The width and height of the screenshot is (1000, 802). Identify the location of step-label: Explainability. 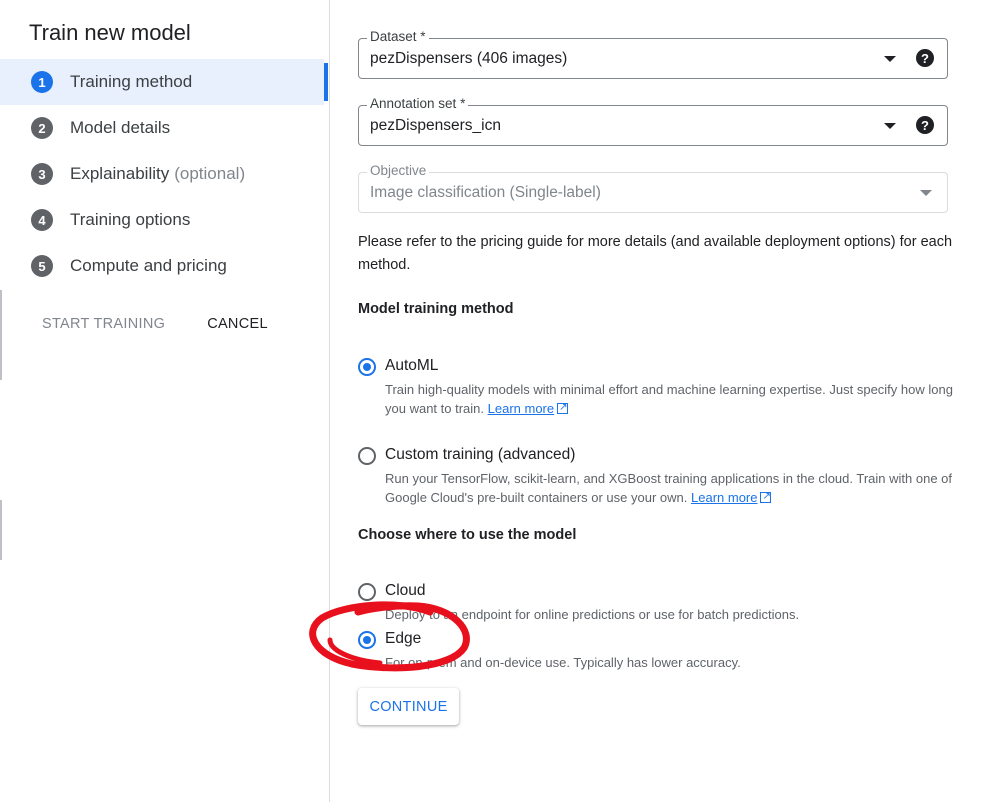
(120, 173).